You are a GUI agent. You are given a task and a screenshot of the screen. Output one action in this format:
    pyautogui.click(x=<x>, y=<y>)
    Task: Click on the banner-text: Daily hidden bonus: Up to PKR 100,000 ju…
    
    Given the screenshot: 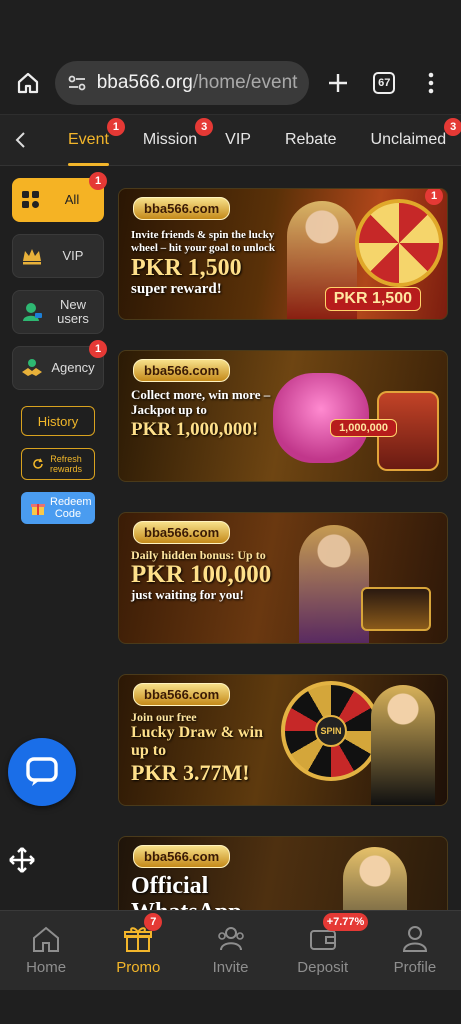 What is the action you would take?
    pyautogui.click(x=216, y=575)
    